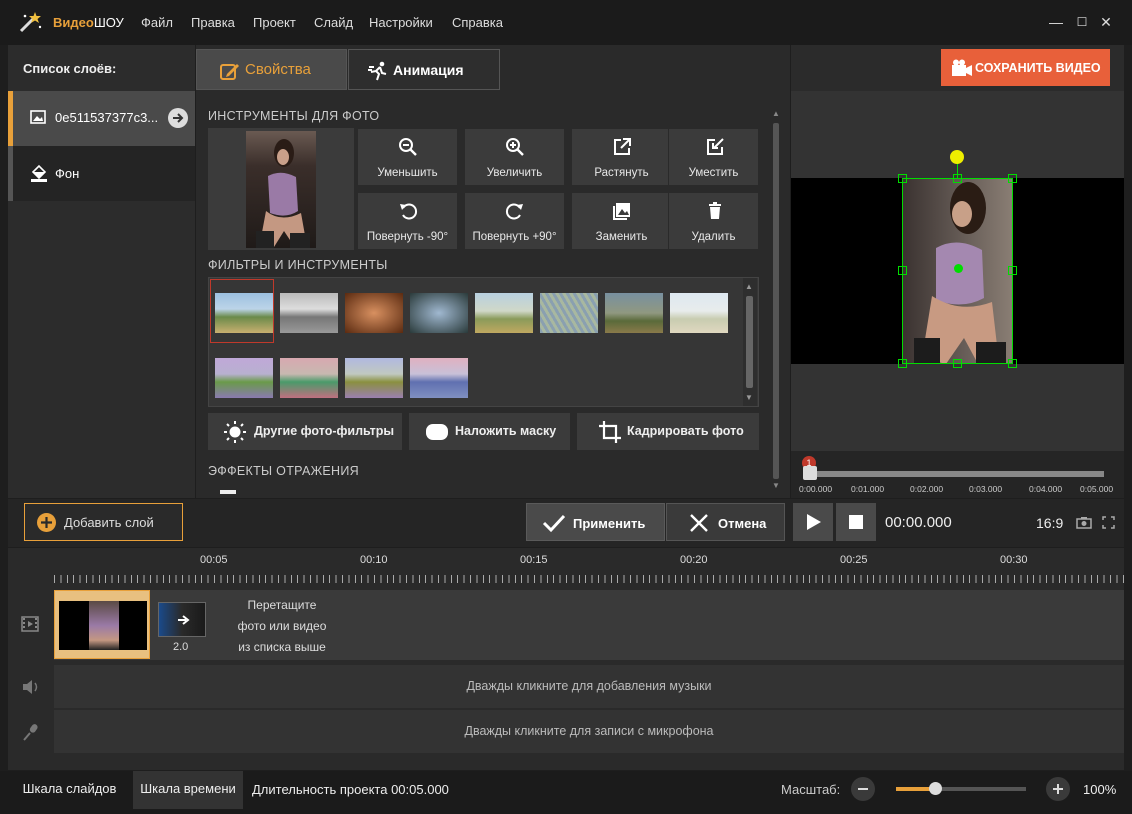 This screenshot has width=1132, height=814. I want to click on filter-grayscale, so click(309, 313).